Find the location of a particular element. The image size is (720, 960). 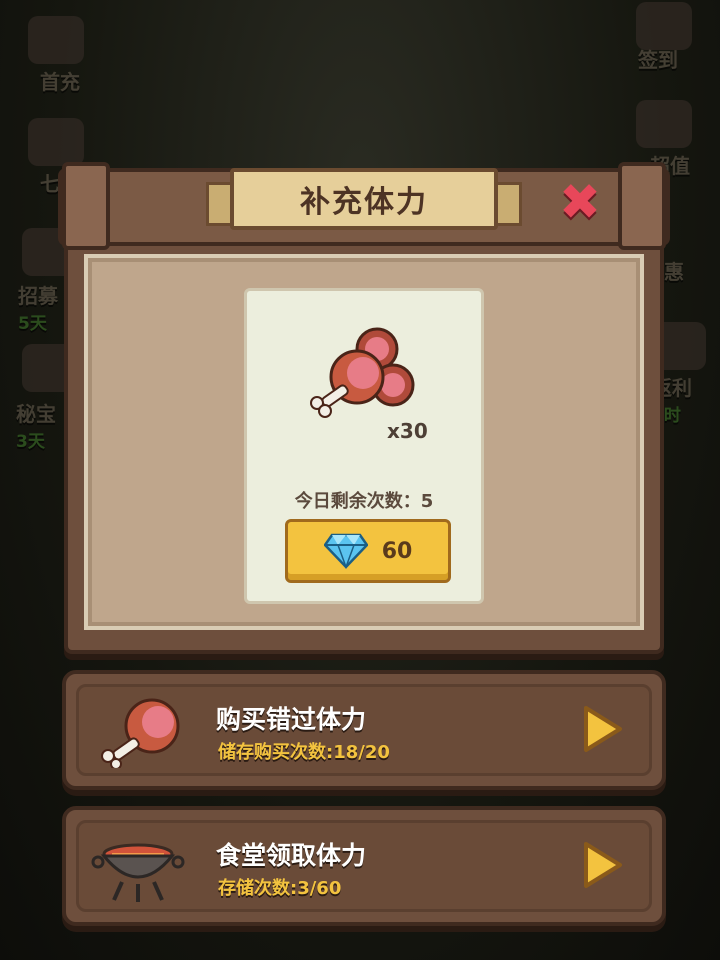

option-subtitle: 存储次数:3/60 is located at coordinates (280, 888).